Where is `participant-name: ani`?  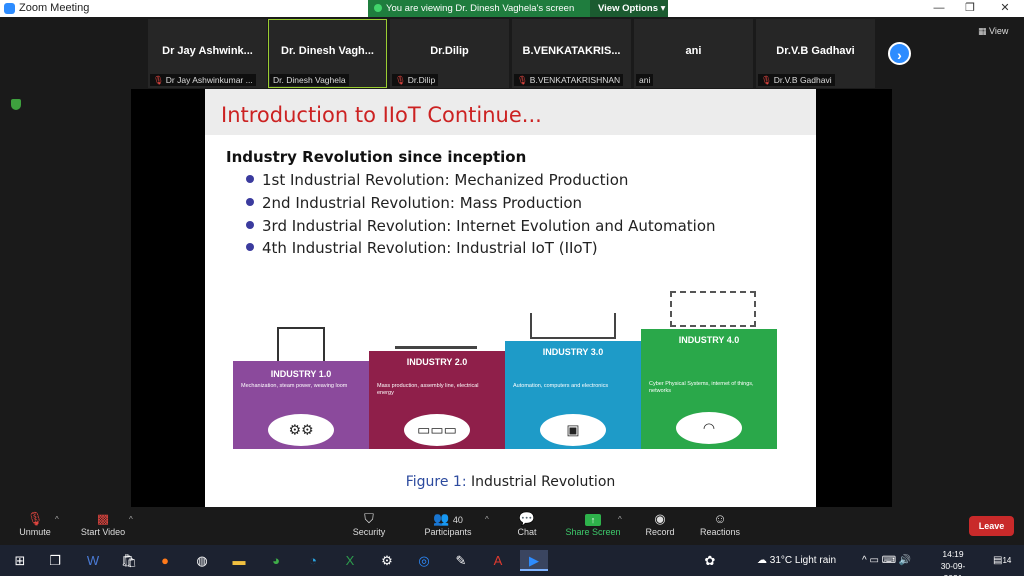 participant-name: ani is located at coordinates (693, 51).